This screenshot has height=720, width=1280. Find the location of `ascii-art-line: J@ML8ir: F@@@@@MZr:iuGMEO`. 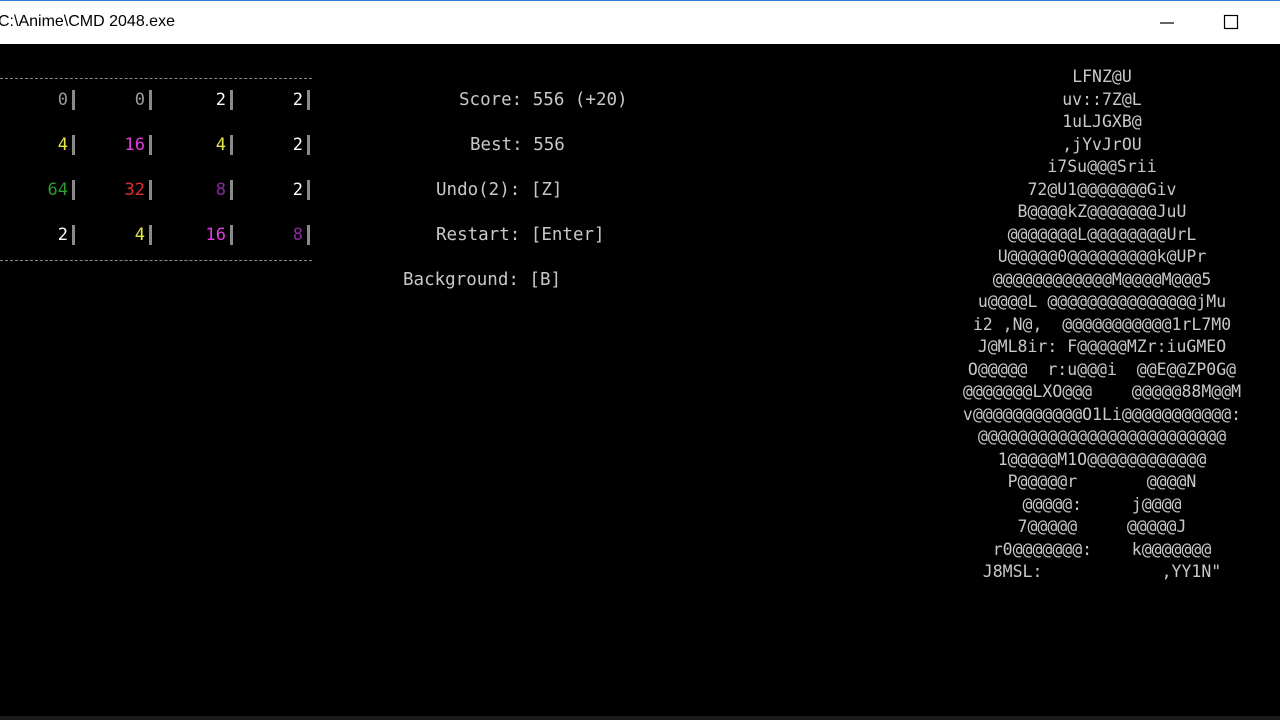

ascii-art-line: J@ML8ir: F@@@@@MZr:iuGMEO is located at coordinates (1102, 346).